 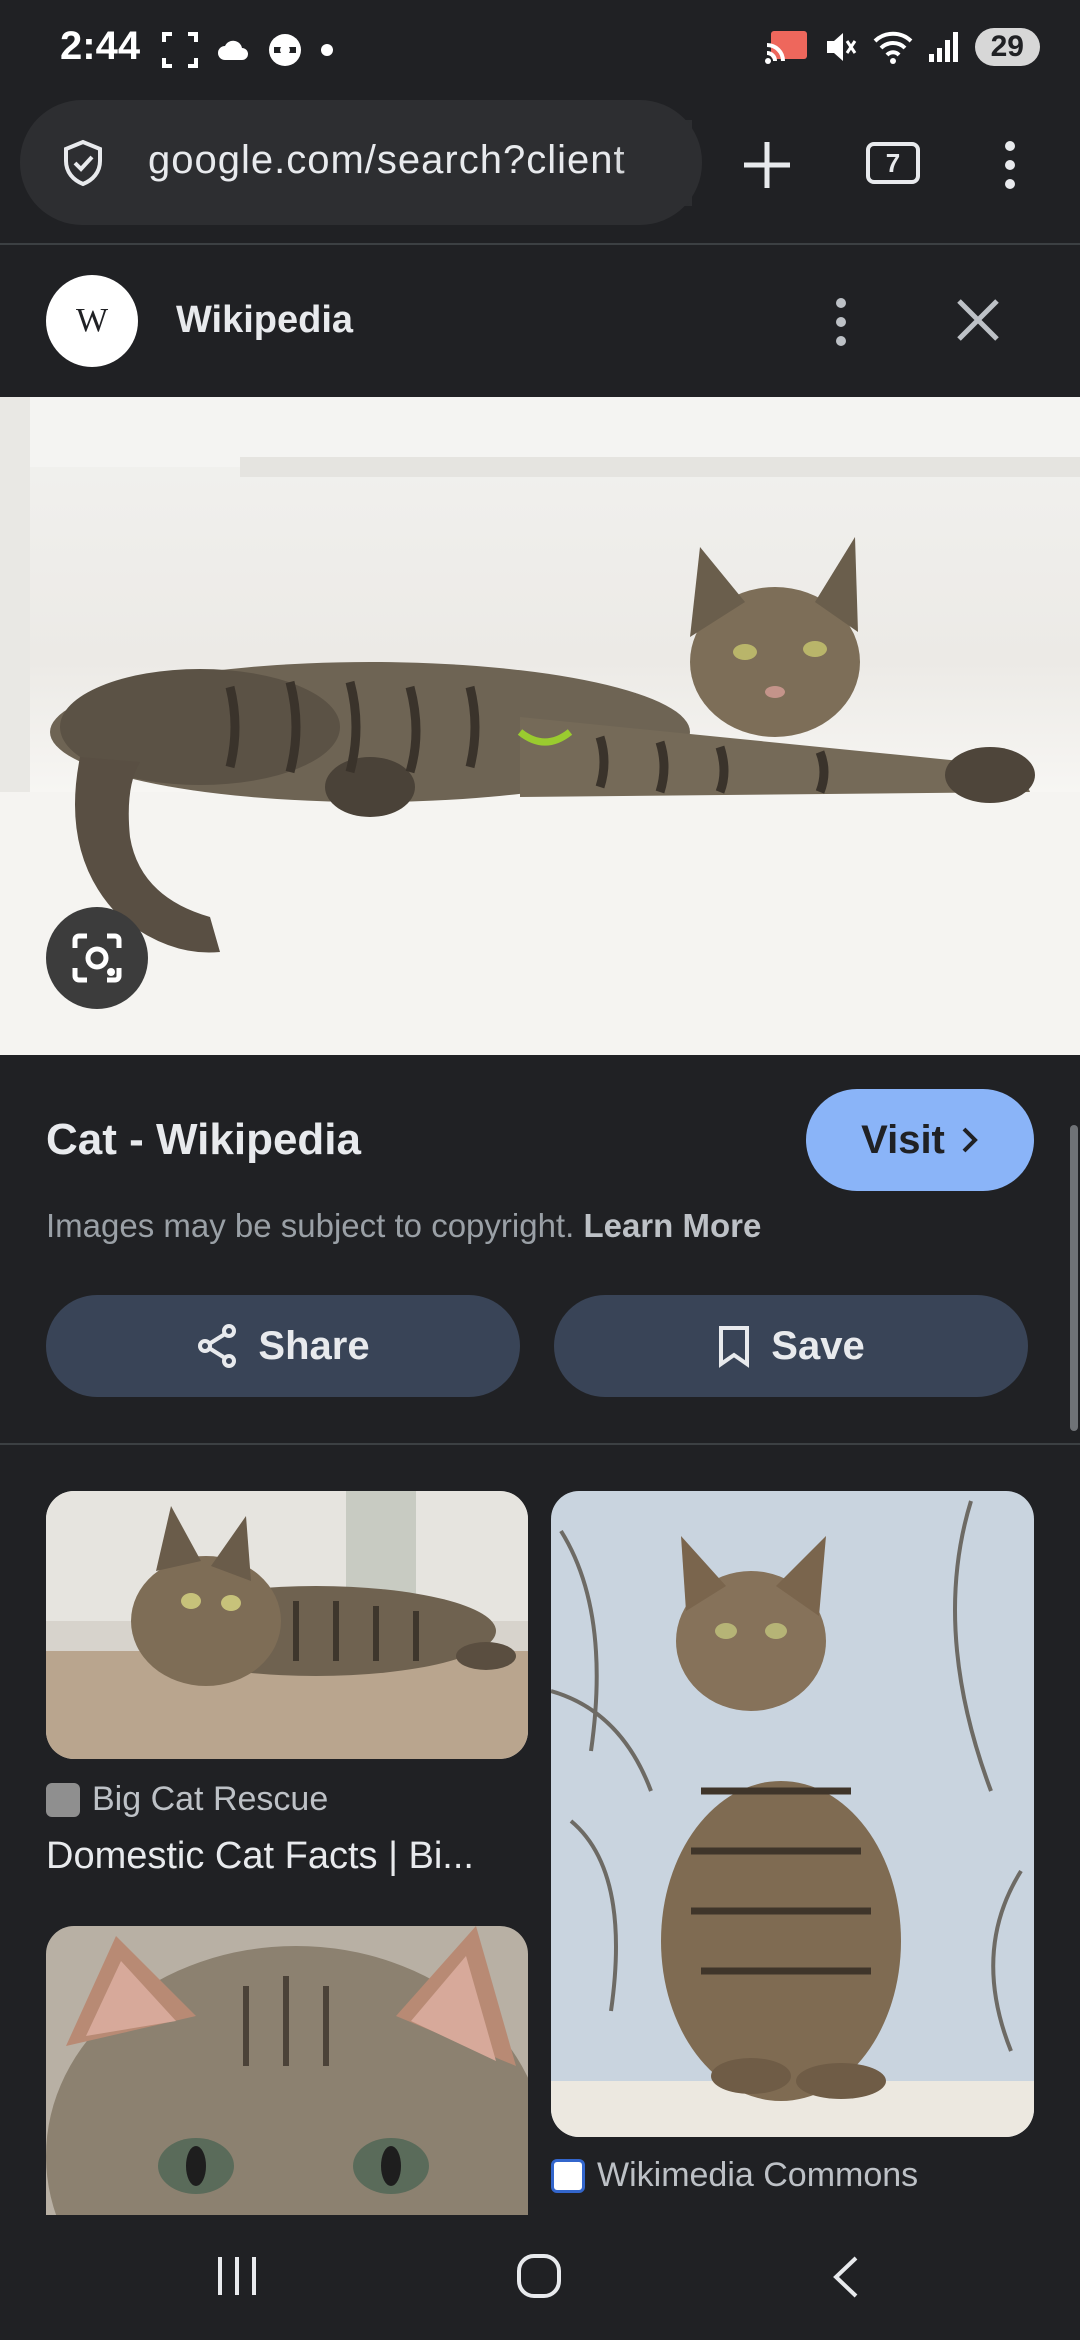 I want to click on shield-icon, so click(x=83, y=163).